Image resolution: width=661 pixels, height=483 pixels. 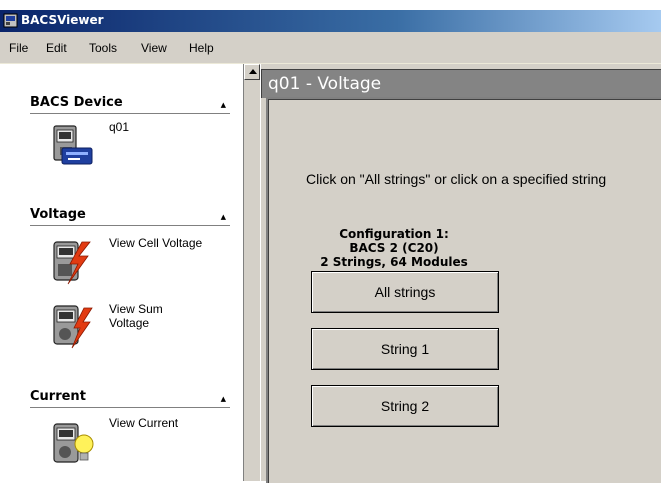 What do you see at coordinates (252, 272) in the screenshot?
I see `vertical-scrollbar` at bounding box center [252, 272].